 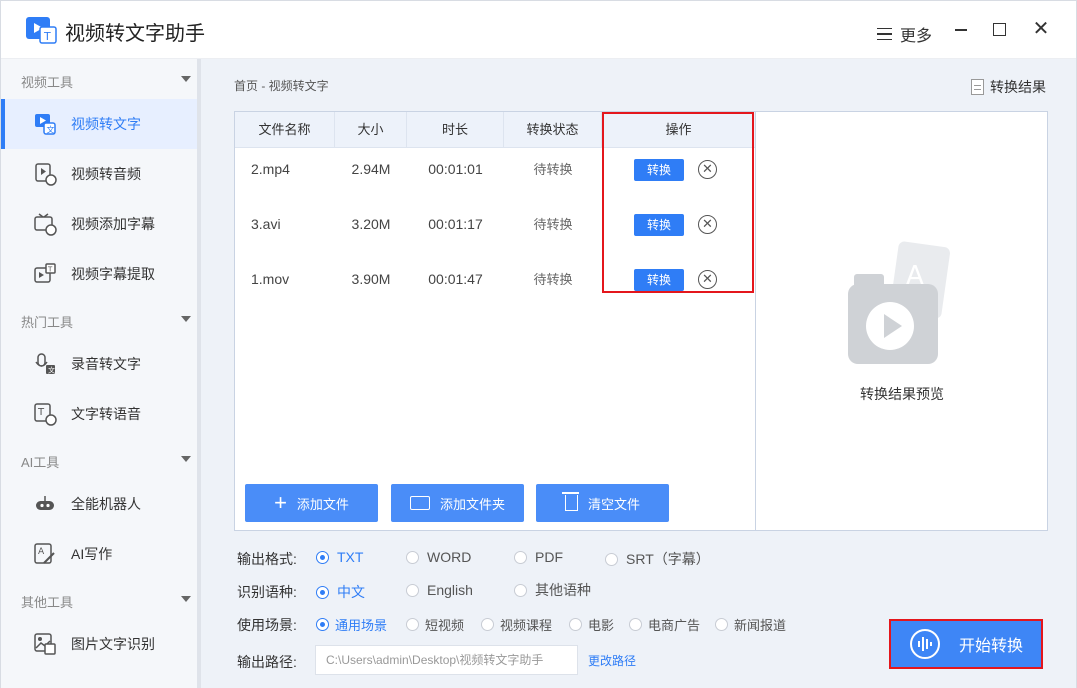 I want to click on svg-text: 文, so click(x=51, y=130).